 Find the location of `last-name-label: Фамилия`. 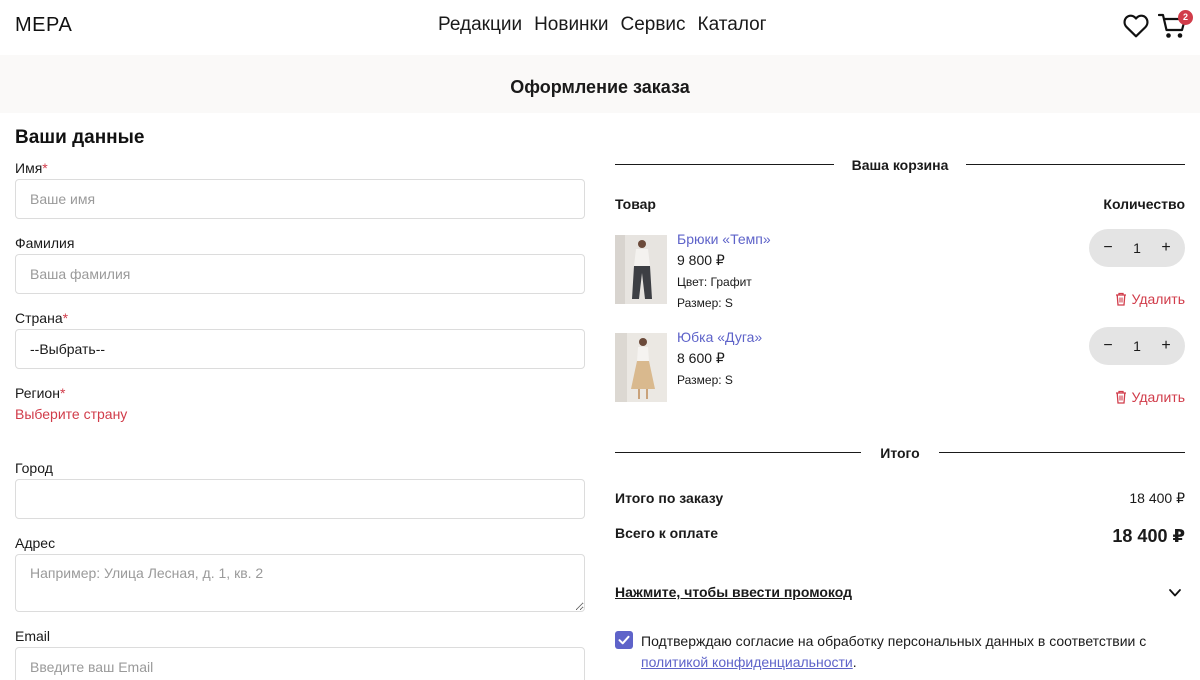

last-name-label: Фамилия is located at coordinates (45, 243).